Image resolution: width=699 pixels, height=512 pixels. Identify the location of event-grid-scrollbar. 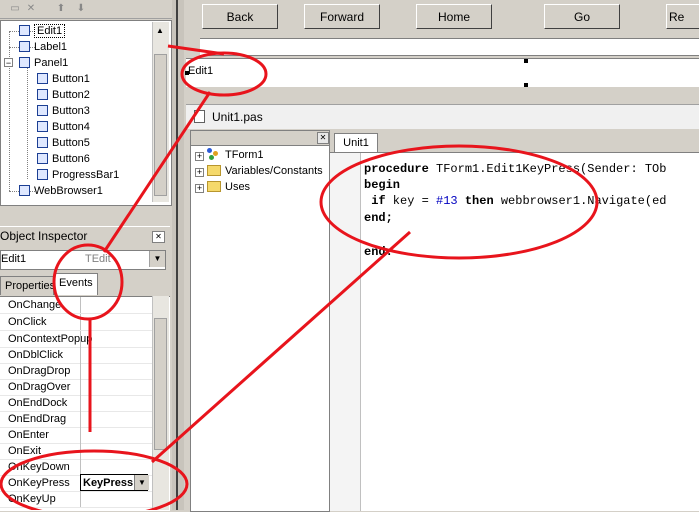
(160, 403).